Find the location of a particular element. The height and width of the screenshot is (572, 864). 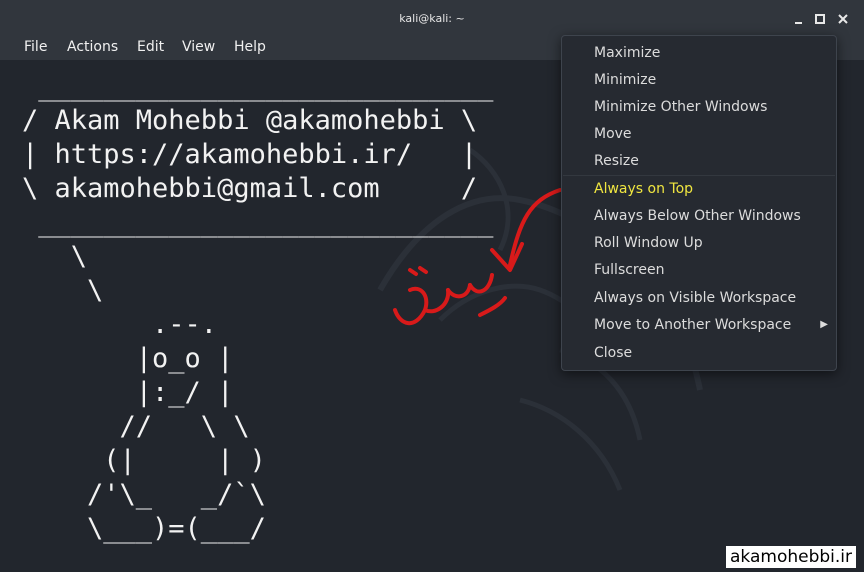

menu-item-move: Move is located at coordinates (613, 134).